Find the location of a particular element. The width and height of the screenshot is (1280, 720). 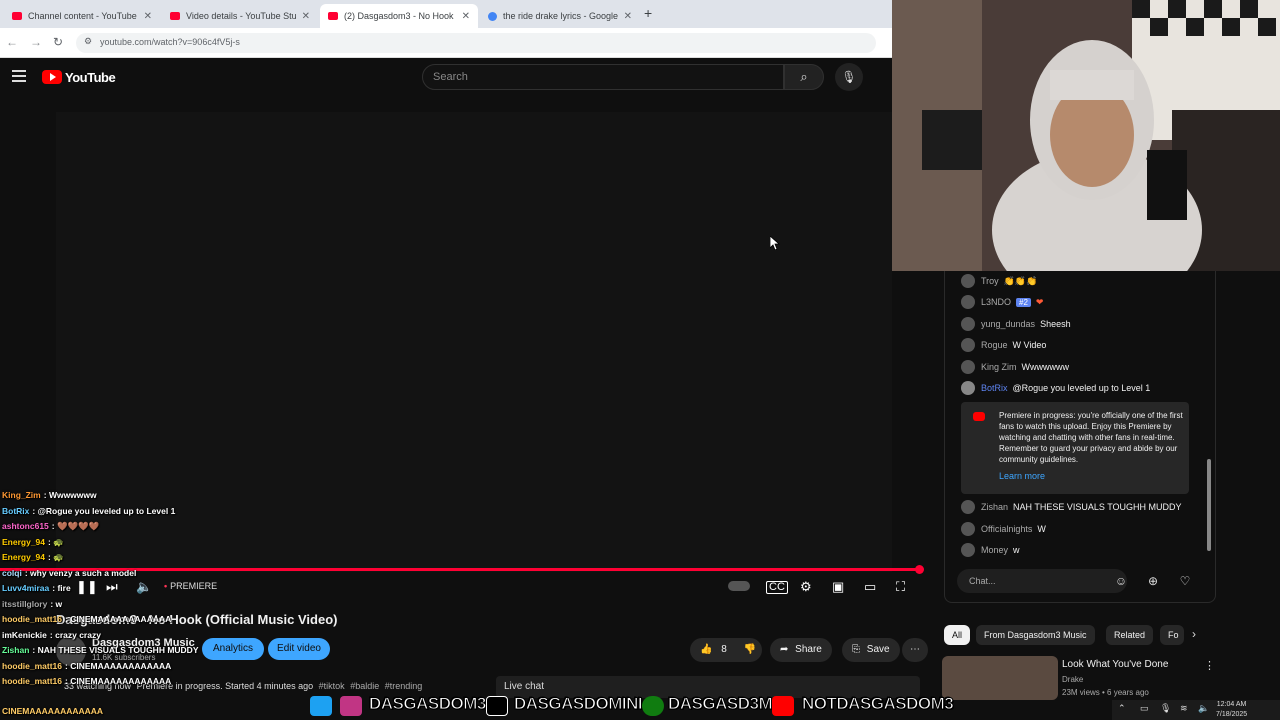

more-vertical-icon: ⋮ is located at coordinates (1209, 665).